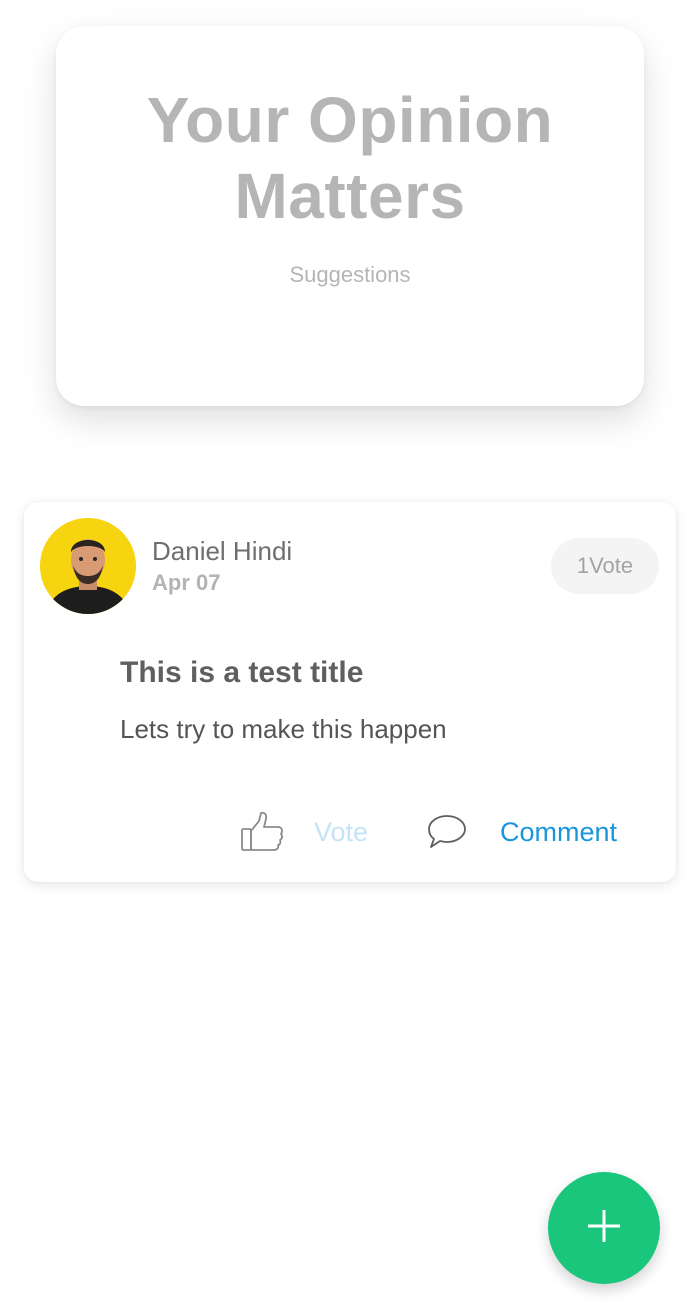  I want to click on plus-icon, so click(604, 1228).